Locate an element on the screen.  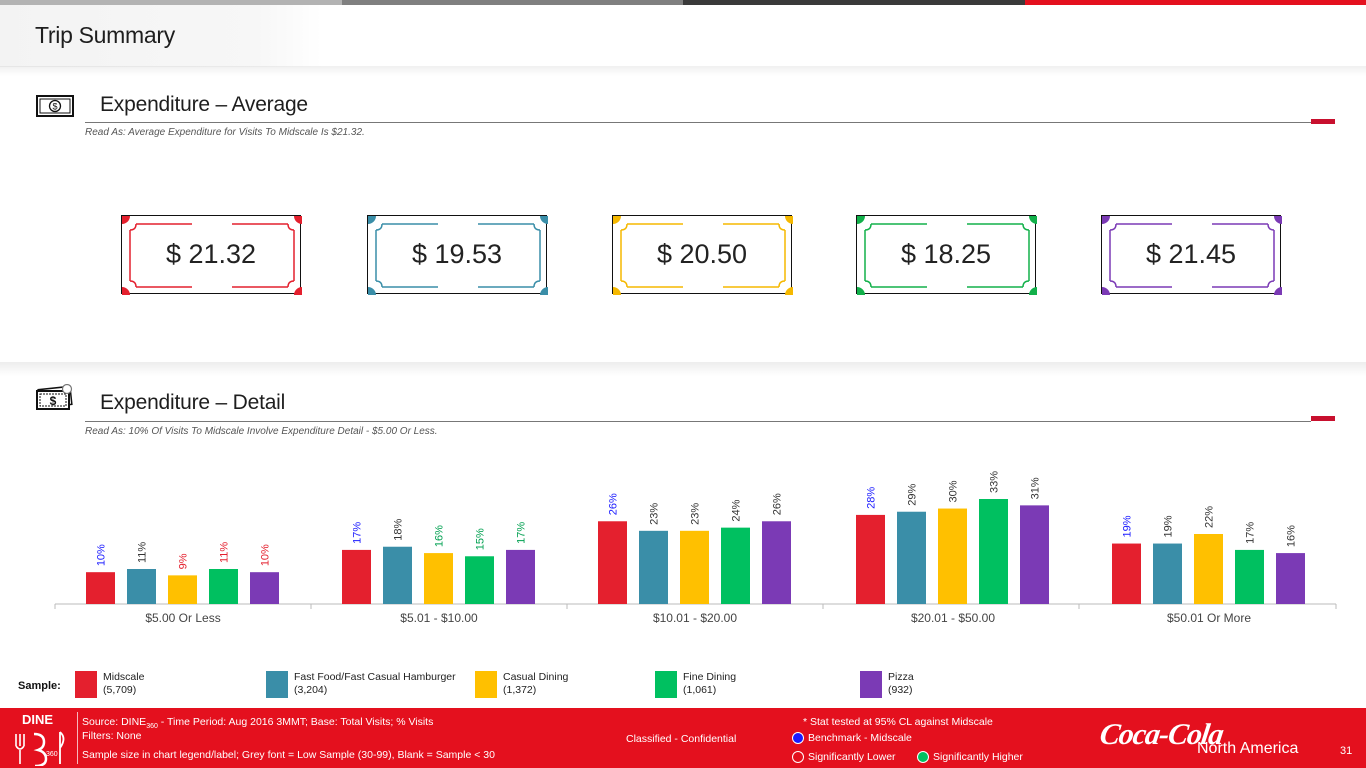
footer-filters: Filters: None is located at coordinates (112, 736).